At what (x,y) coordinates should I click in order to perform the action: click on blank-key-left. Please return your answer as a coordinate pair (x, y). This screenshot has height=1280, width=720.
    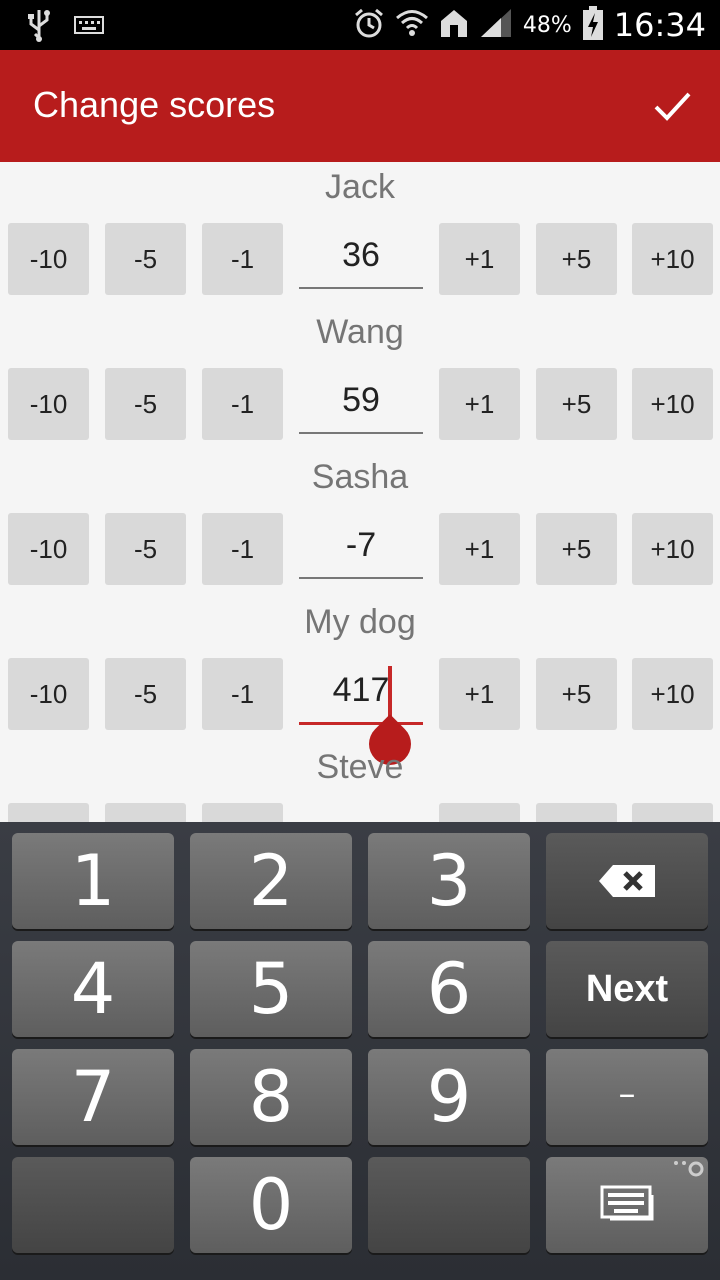
    Looking at the image, I should click on (93, 1205).